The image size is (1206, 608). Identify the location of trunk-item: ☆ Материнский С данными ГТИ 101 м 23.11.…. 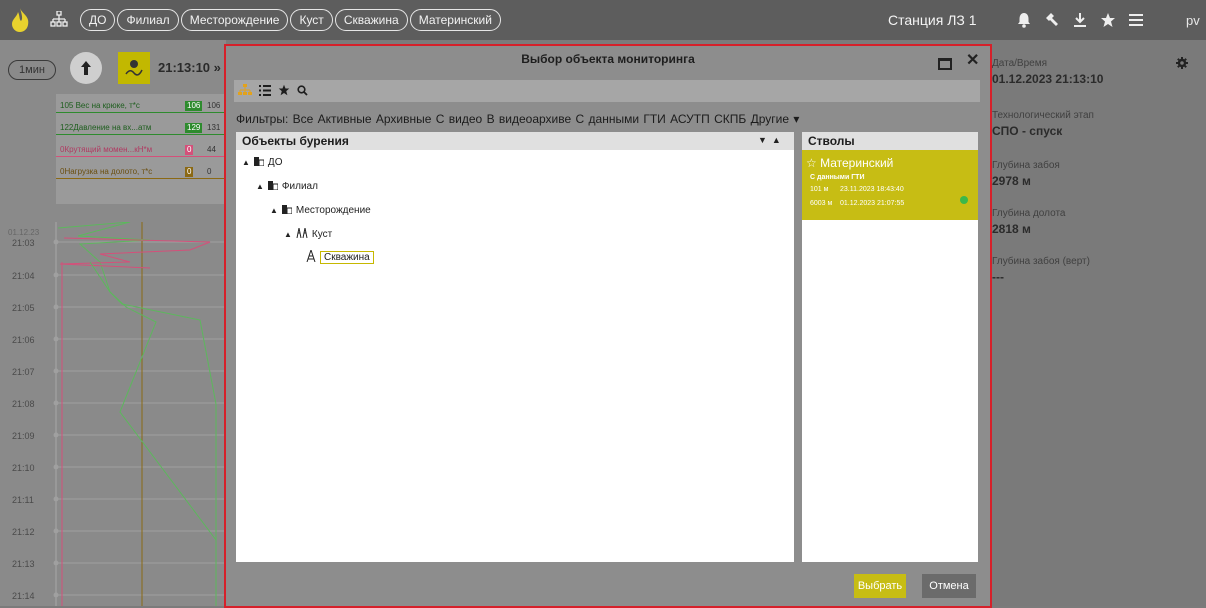
(890, 185).